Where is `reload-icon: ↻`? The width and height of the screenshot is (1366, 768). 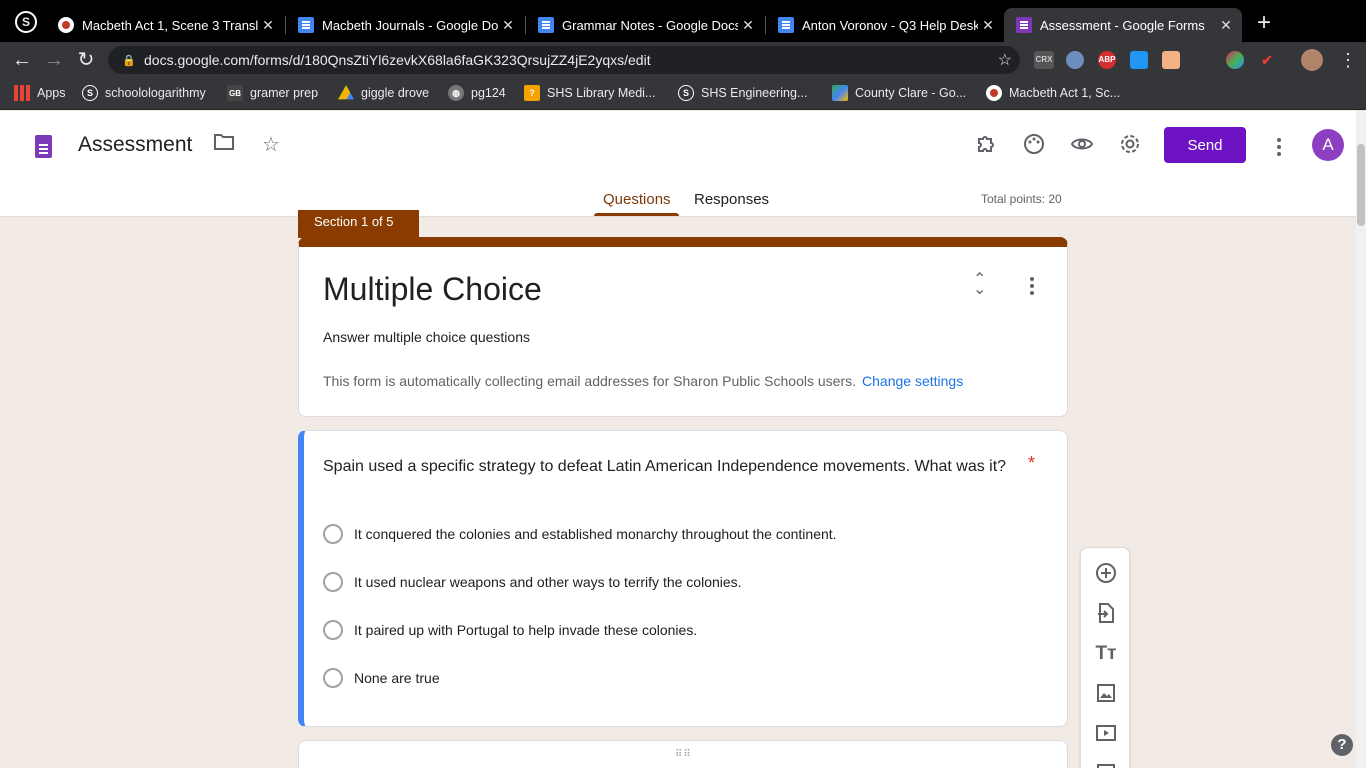 reload-icon: ↻ is located at coordinates (86, 60).